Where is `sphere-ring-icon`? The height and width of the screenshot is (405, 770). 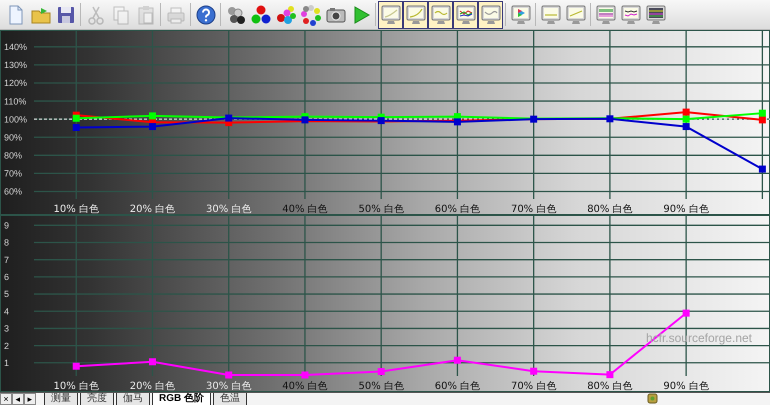 sphere-ring-icon is located at coordinates (311, 15).